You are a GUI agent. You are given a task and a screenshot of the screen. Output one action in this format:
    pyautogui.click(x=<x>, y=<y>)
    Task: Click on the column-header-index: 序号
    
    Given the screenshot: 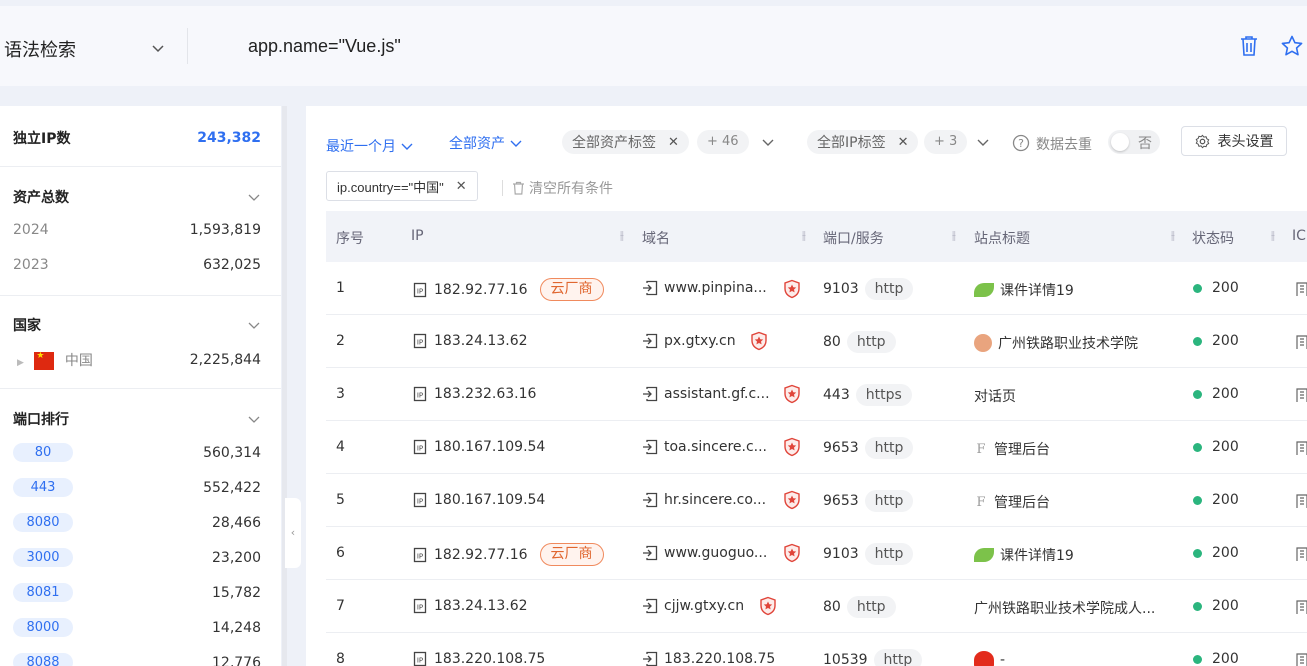 What is the action you would take?
    pyautogui.click(x=350, y=238)
    